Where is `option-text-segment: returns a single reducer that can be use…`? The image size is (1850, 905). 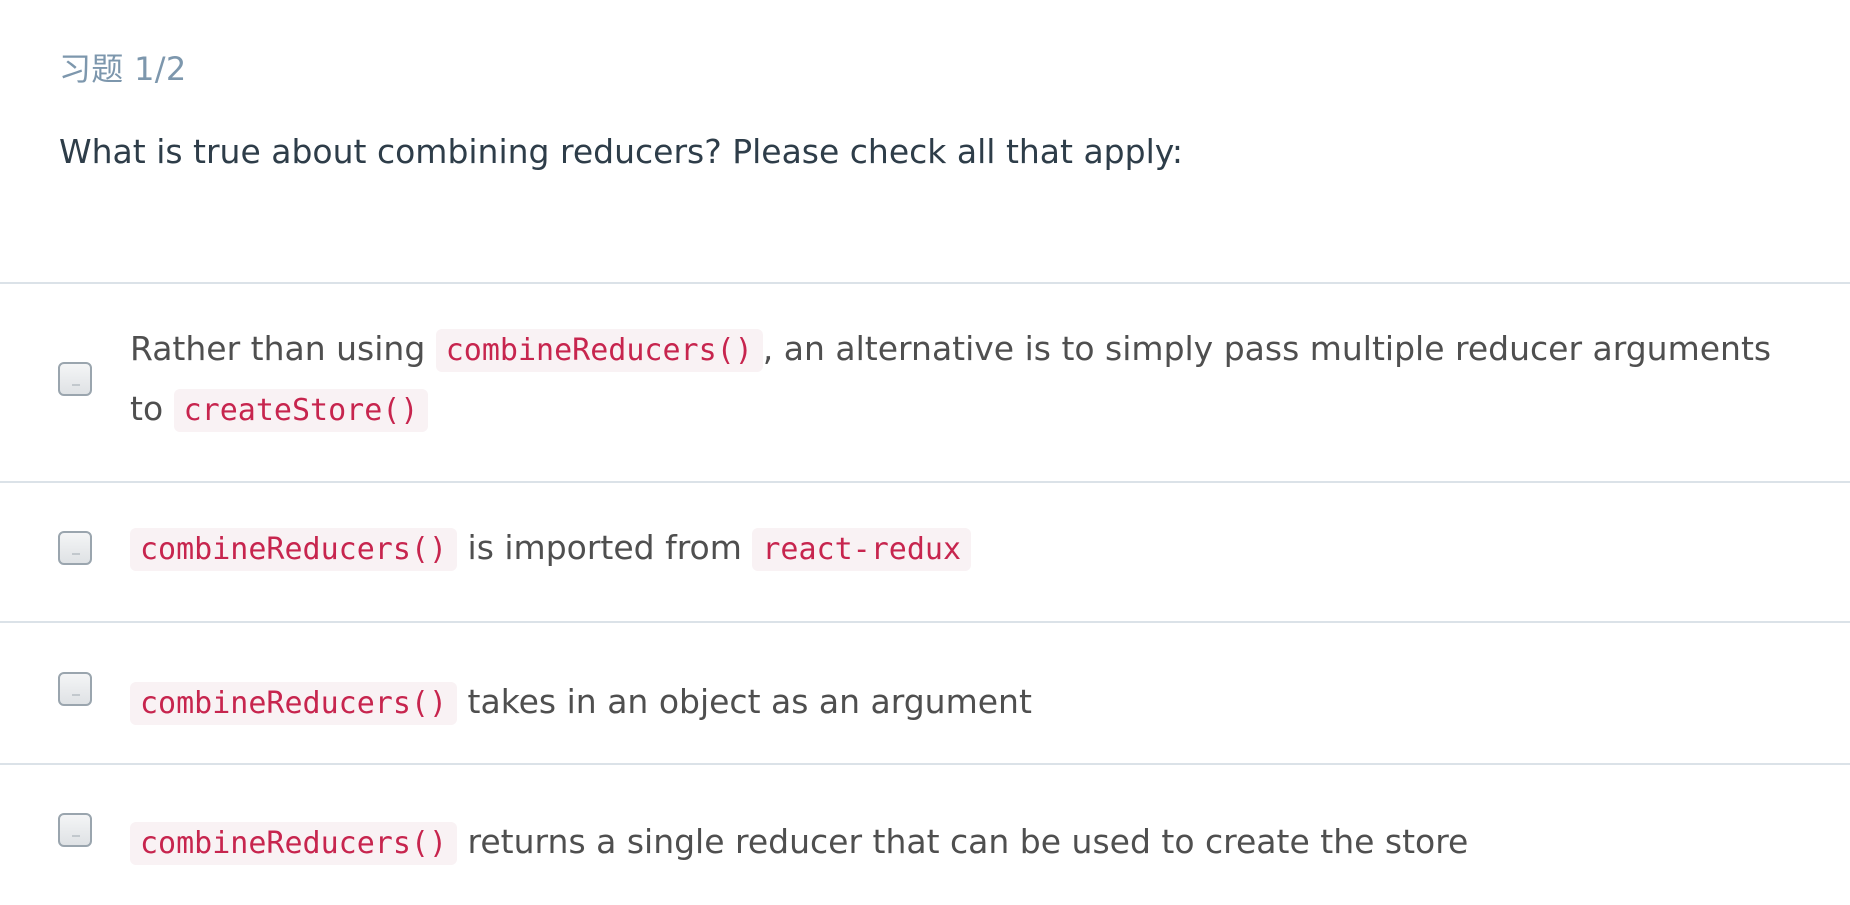 option-text-segment: returns a single reducer that can be use… is located at coordinates (963, 841).